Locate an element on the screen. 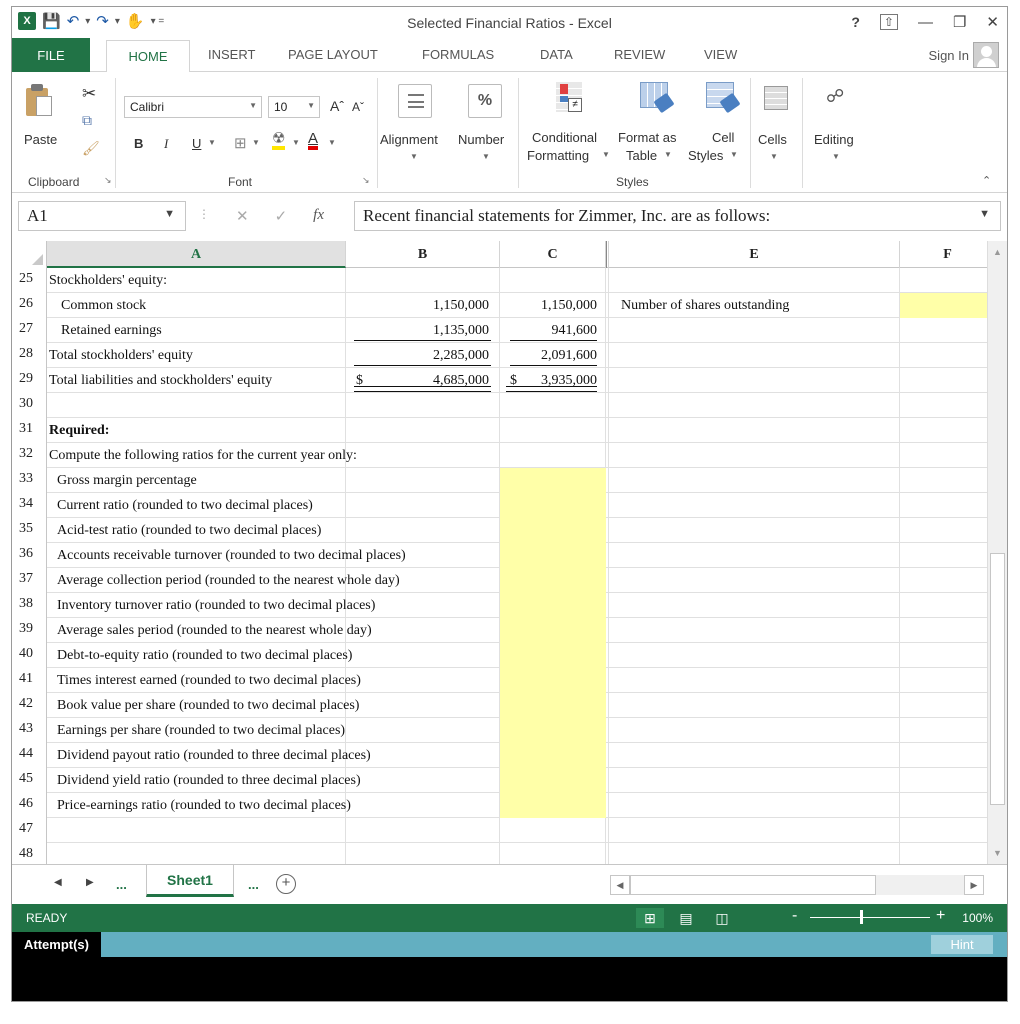  row-header: 46 is located at coordinates (29, 805).